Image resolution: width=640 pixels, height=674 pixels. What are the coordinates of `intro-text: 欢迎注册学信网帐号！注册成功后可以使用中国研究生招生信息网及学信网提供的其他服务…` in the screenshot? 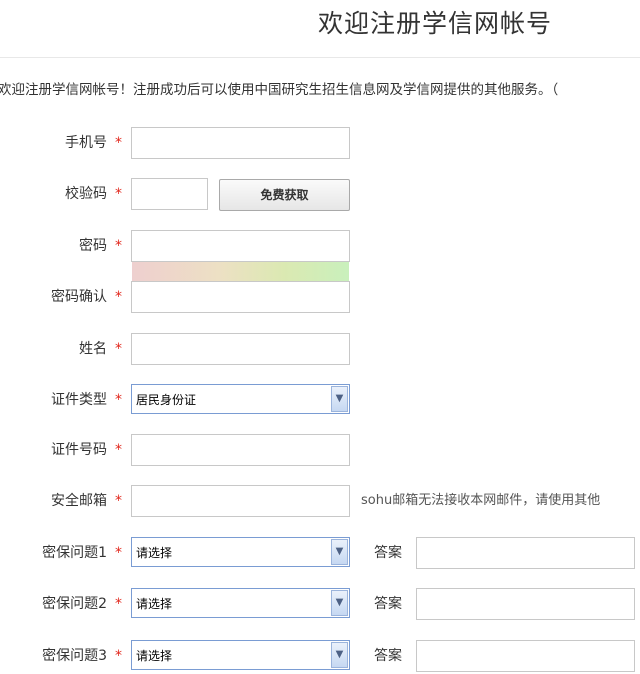 It's located at (279, 90).